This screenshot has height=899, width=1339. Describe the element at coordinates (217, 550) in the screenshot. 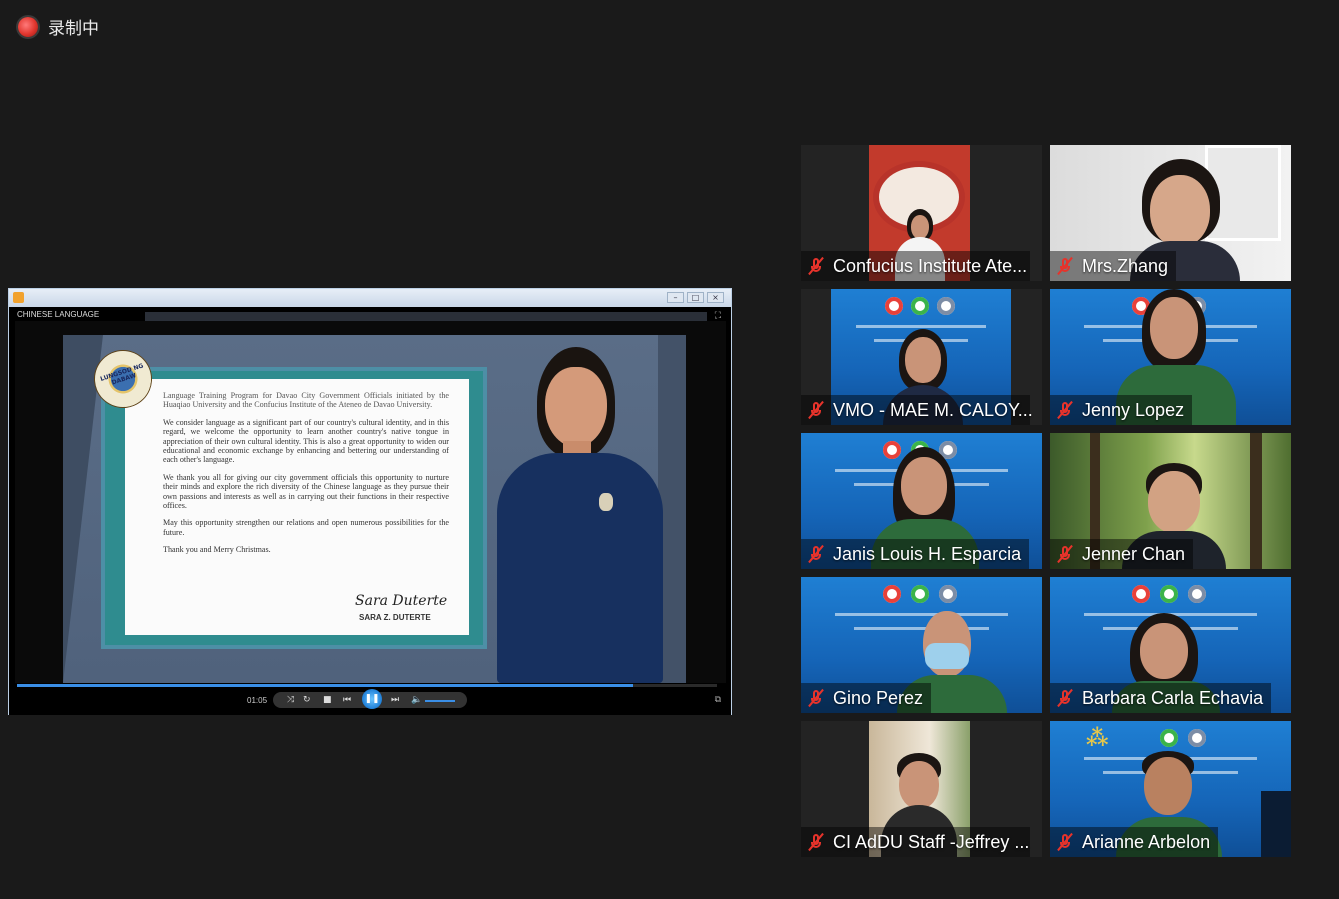

I see `letter-closing: Thank you and Merry Christmas.` at that location.